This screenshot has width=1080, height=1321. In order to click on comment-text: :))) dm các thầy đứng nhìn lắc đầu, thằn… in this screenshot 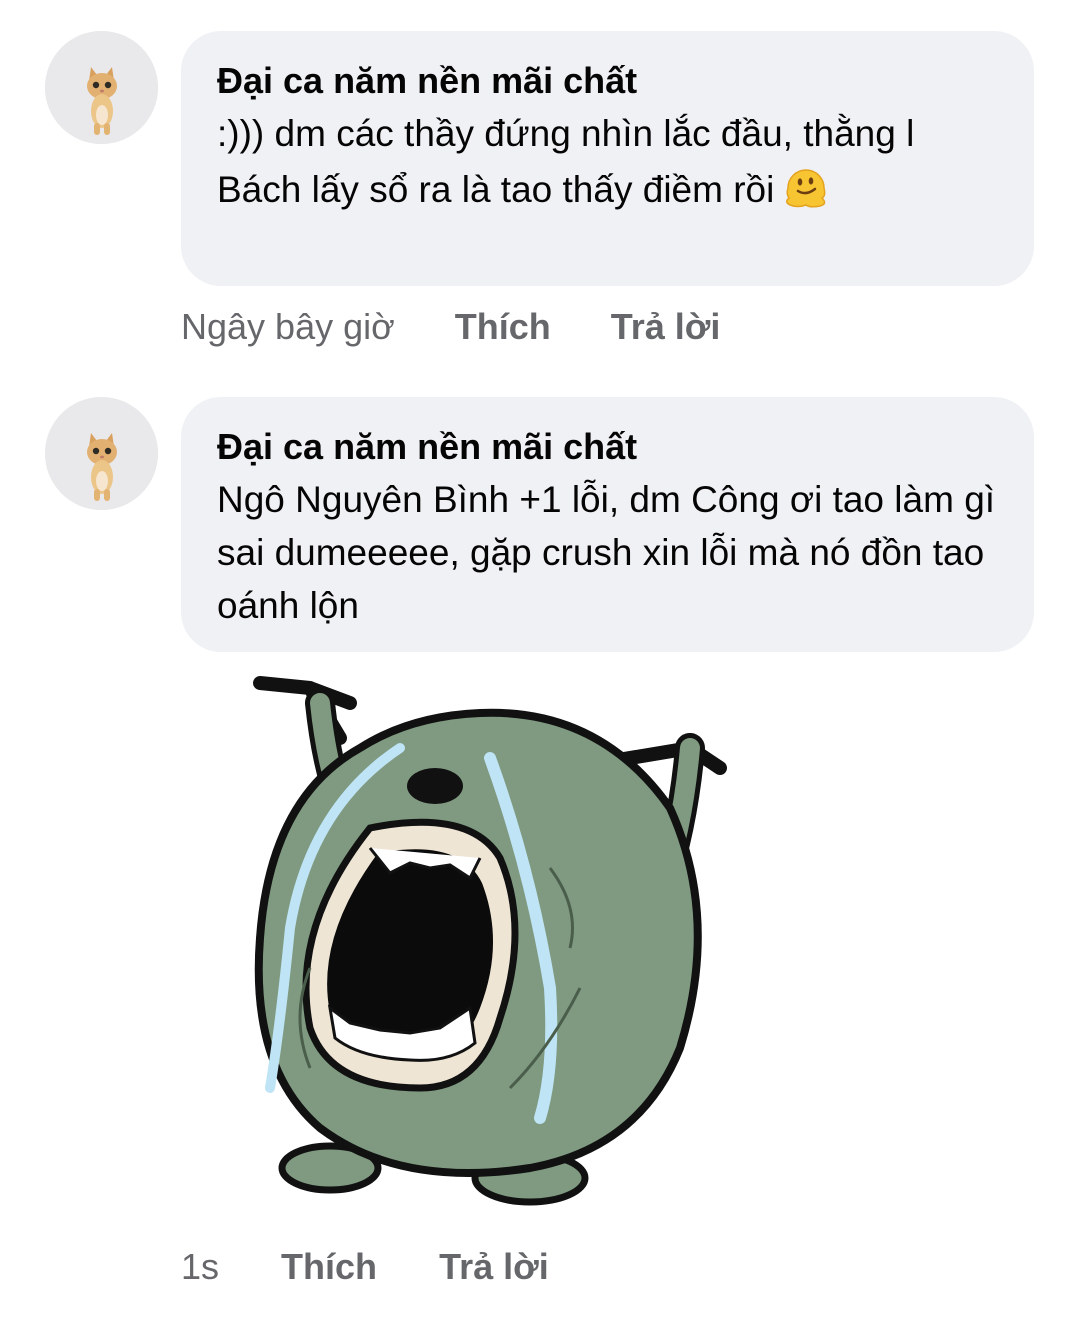, I will do `click(566, 161)`.